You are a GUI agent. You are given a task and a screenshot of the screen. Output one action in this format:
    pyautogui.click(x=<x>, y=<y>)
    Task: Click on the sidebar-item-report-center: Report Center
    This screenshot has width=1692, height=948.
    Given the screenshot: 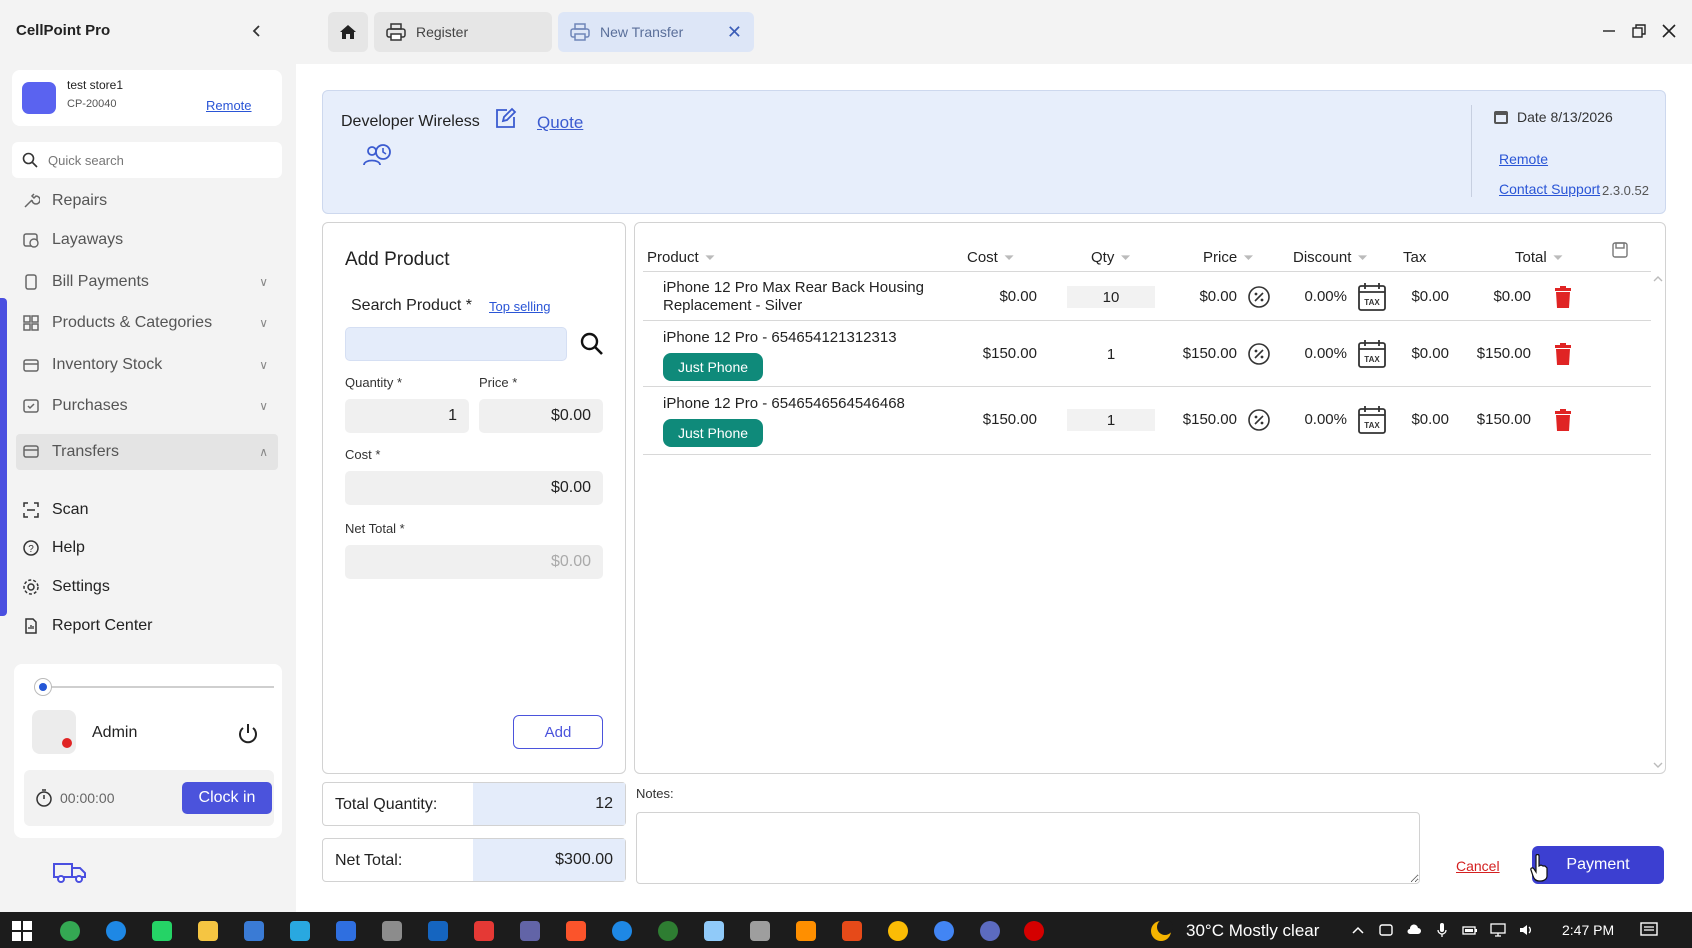 What is the action you would take?
    pyautogui.click(x=147, y=626)
    